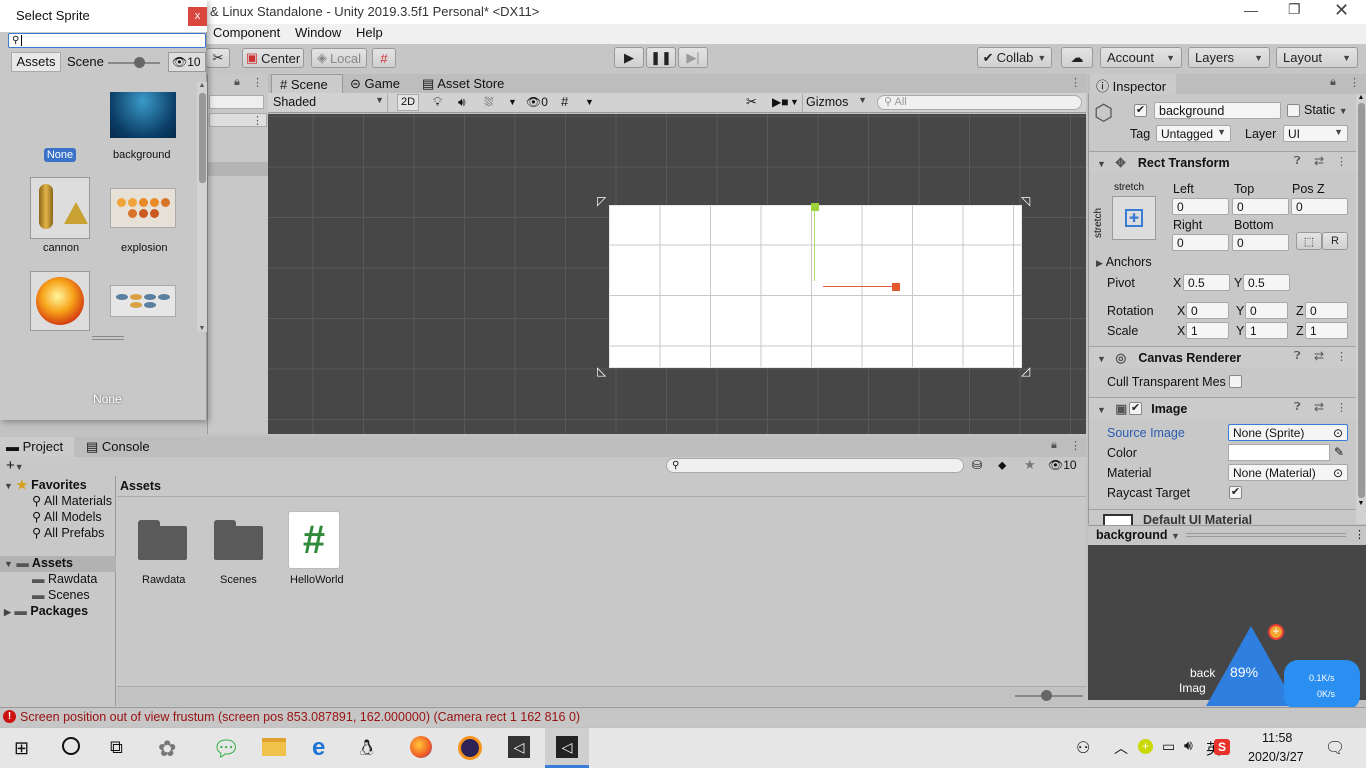  What do you see at coordinates (1025, 371) in the screenshot?
I see `anchor-handle-br: ◿` at bounding box center [1025, 371].